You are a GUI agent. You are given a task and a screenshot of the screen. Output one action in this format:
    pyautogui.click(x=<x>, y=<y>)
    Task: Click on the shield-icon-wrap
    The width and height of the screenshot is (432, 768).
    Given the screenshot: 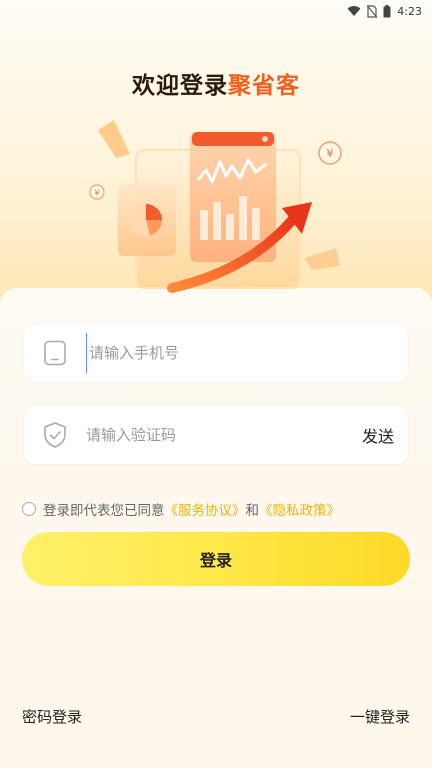 What is the action you would take?
    pyautogui.click(x=55, y=435)
    